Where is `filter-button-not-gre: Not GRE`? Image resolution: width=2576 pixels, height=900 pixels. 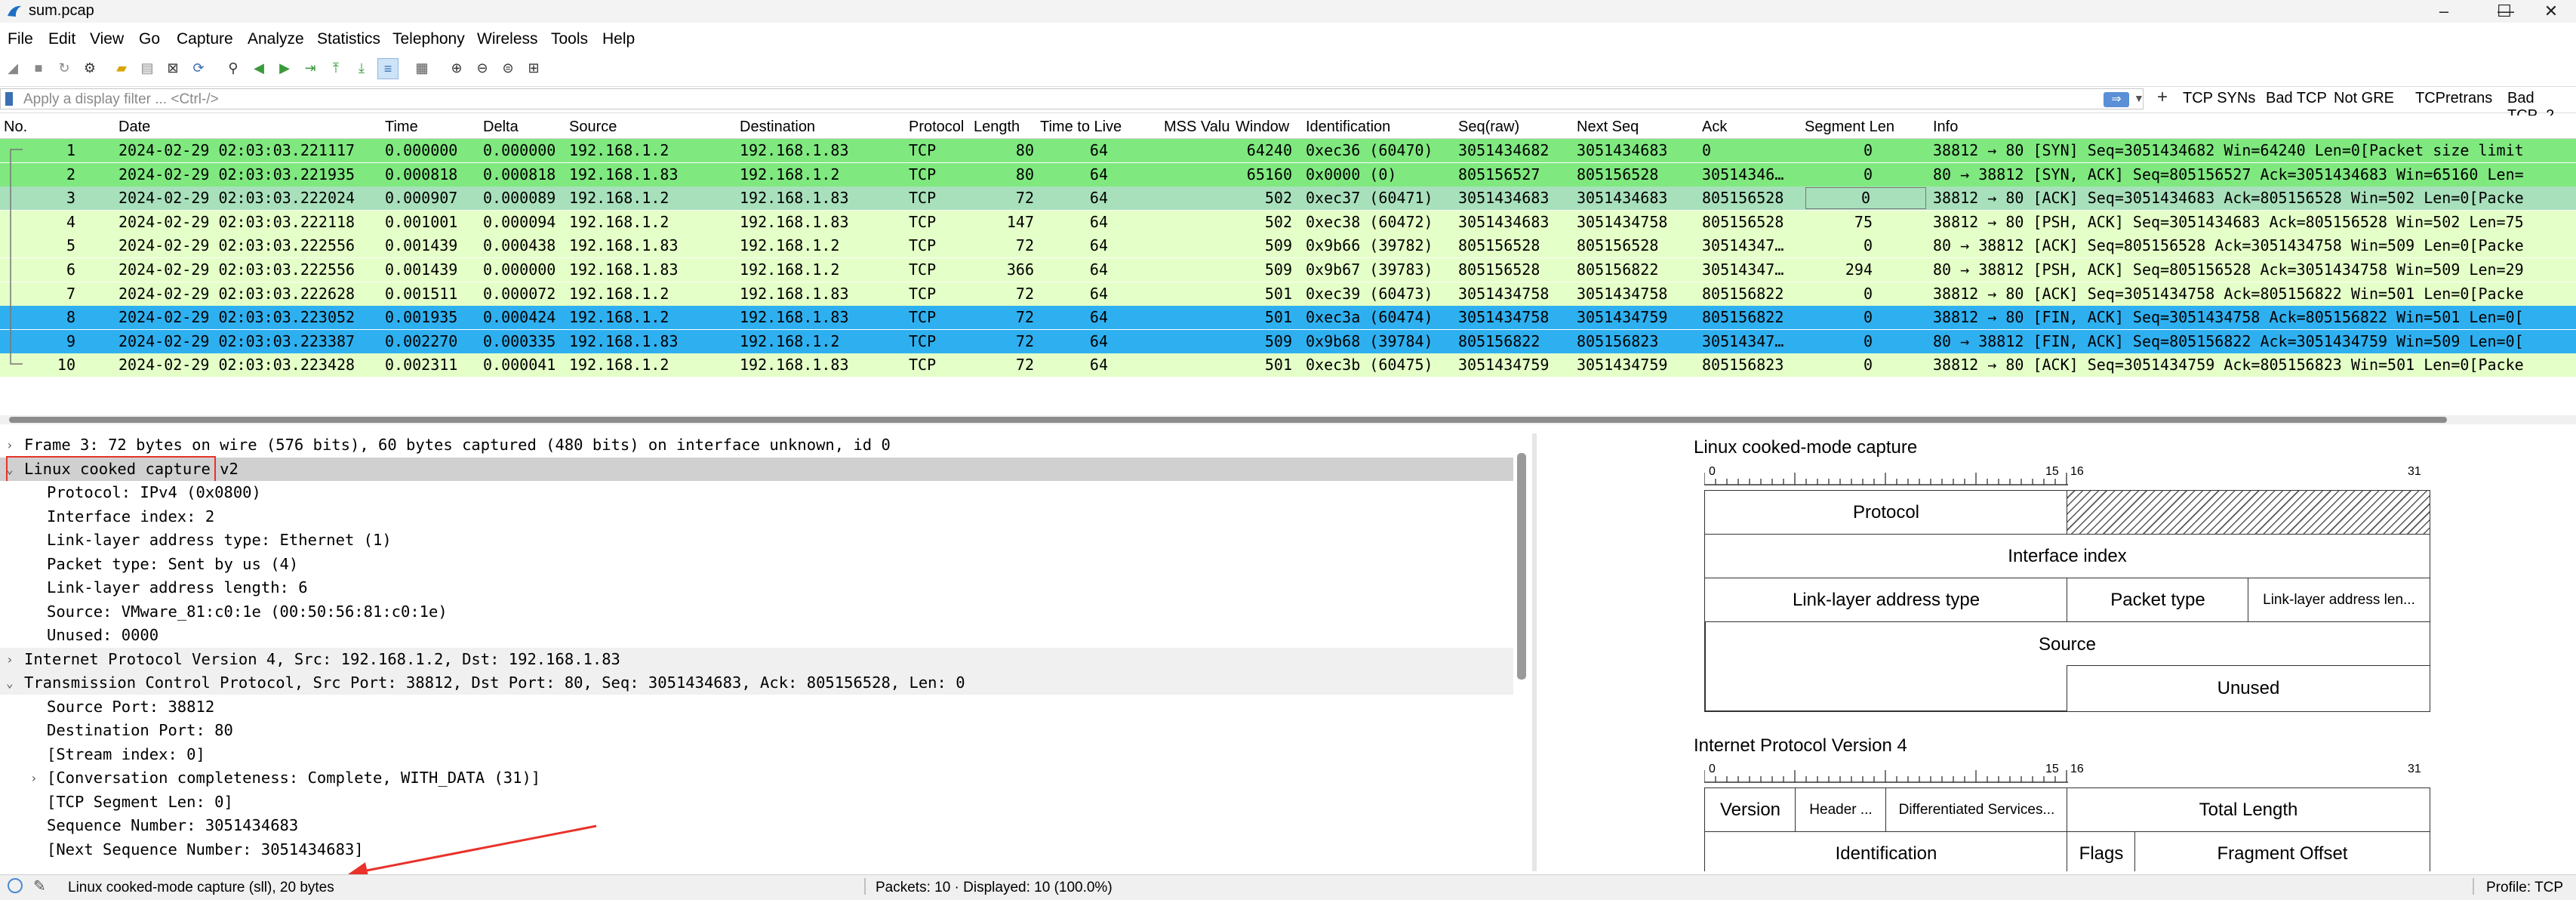
filter-button-not-gre: Not GRE is located at coordinates (2364, 98).